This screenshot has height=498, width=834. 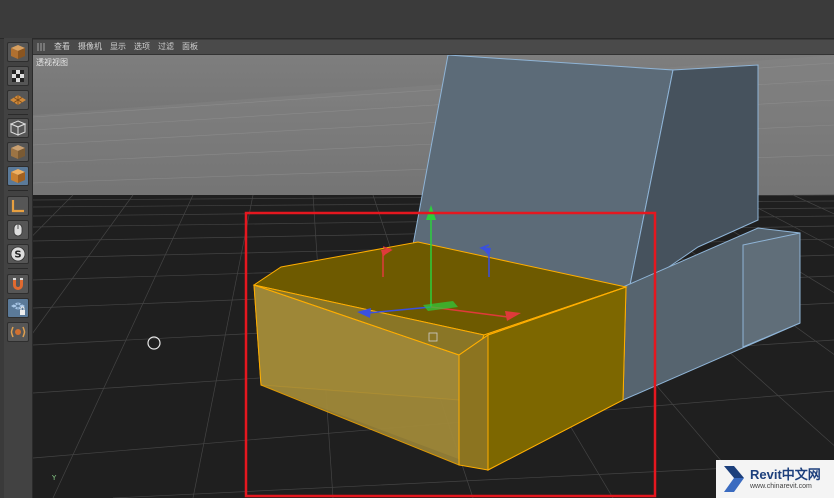 What do you see at coordinates (785, 474) in the screenshot?
I see `watermark-title: Revit中文网` at bounding box center [785, 474].